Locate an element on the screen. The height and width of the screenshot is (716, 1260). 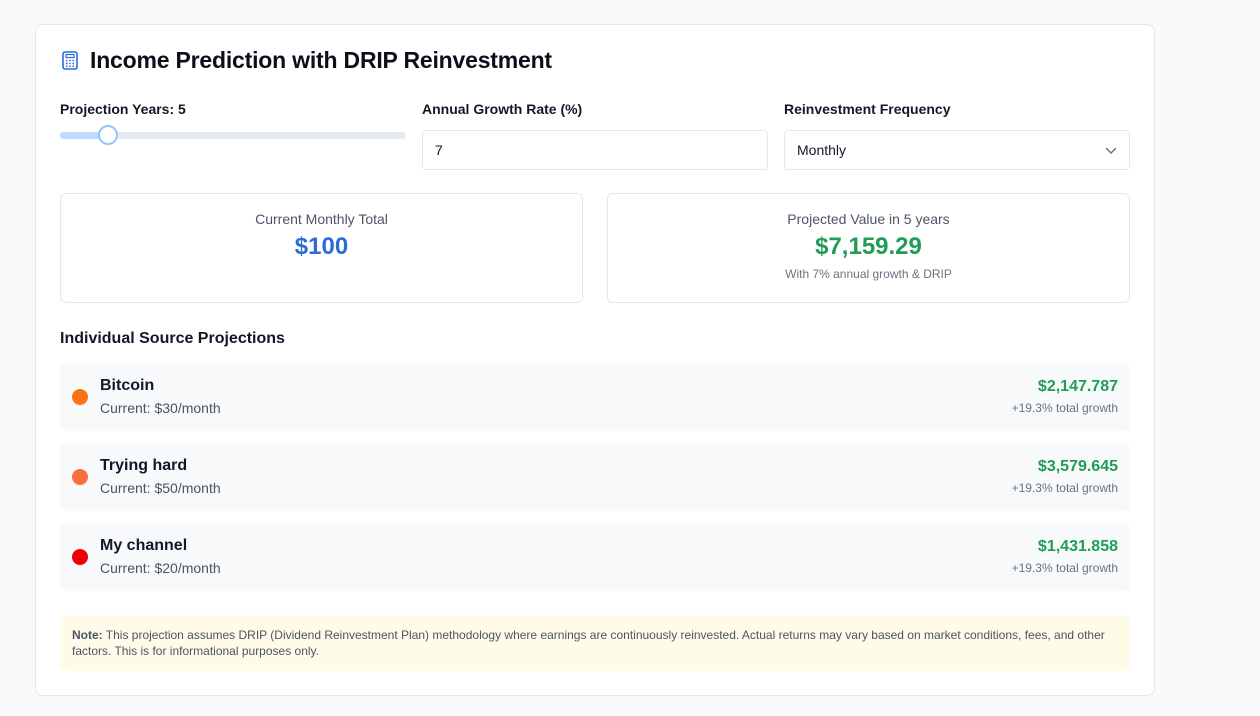
source-name: Bitcoin is located at coordinates (127, 385).